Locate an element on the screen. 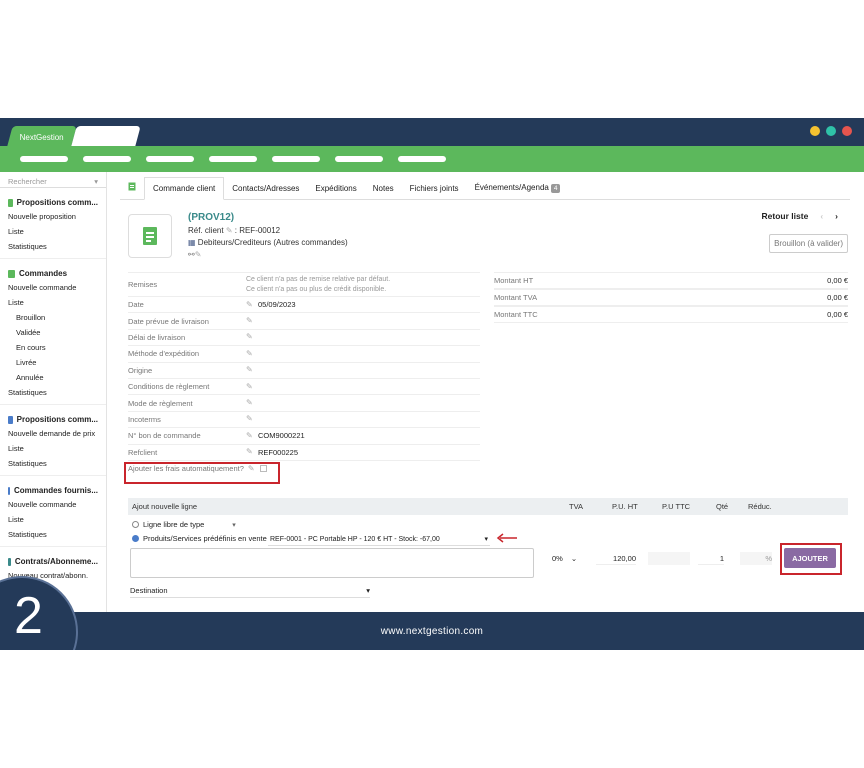 The height and width of the screenshot is (768, 864). top-menu-bar is located at coordinates (432, 159).